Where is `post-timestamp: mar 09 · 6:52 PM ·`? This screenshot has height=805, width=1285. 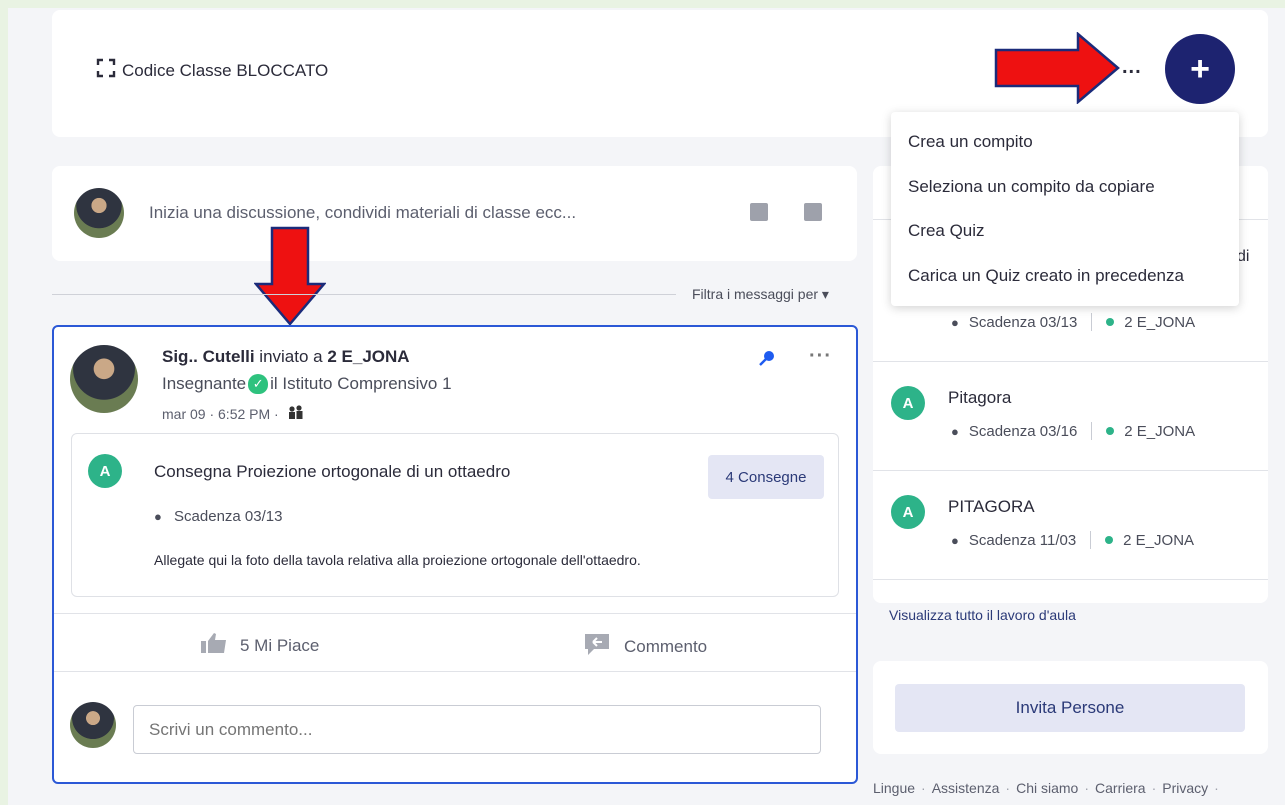 post-timestamp: mar 09 · 6:52 PM · is located at coordinates (233, 413).